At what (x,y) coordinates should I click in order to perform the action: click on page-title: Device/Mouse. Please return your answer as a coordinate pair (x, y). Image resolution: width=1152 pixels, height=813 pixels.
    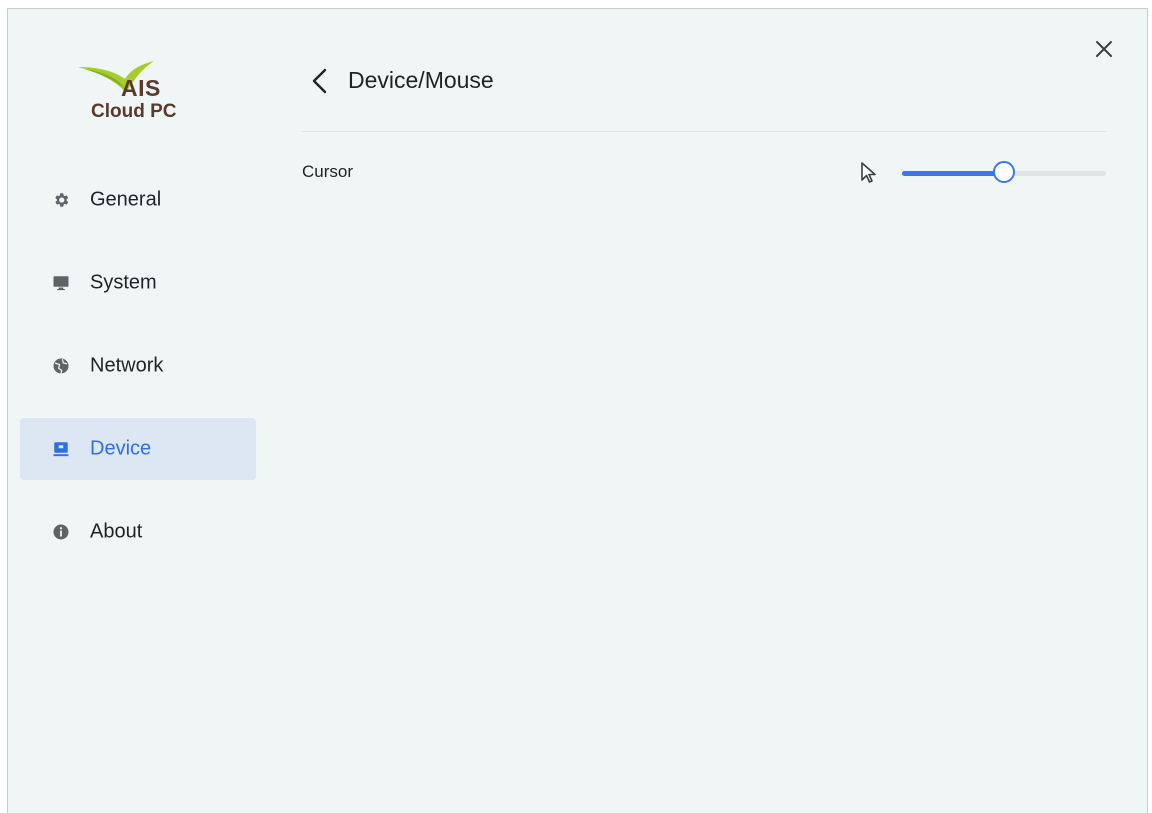
    Looking at the image, I should click on (421, 80).